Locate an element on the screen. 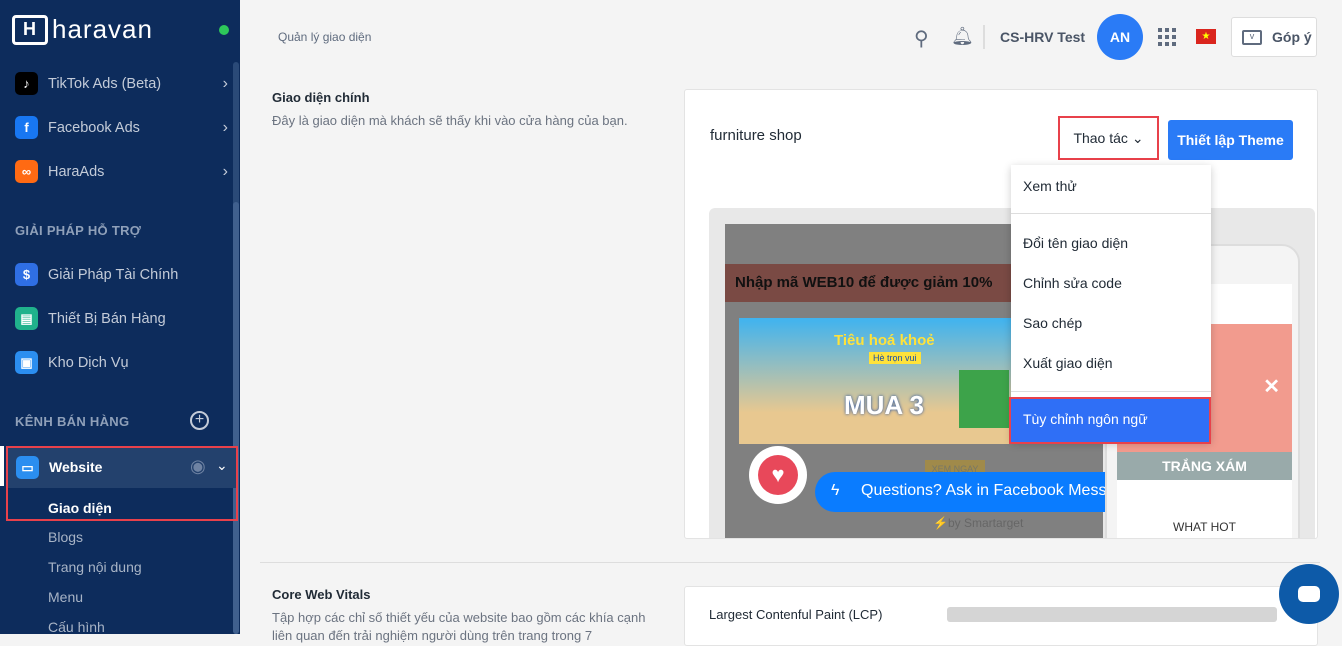  section-title: GIẢI PHÁP HỖ TRỢ is located at coordinates (78, 230).